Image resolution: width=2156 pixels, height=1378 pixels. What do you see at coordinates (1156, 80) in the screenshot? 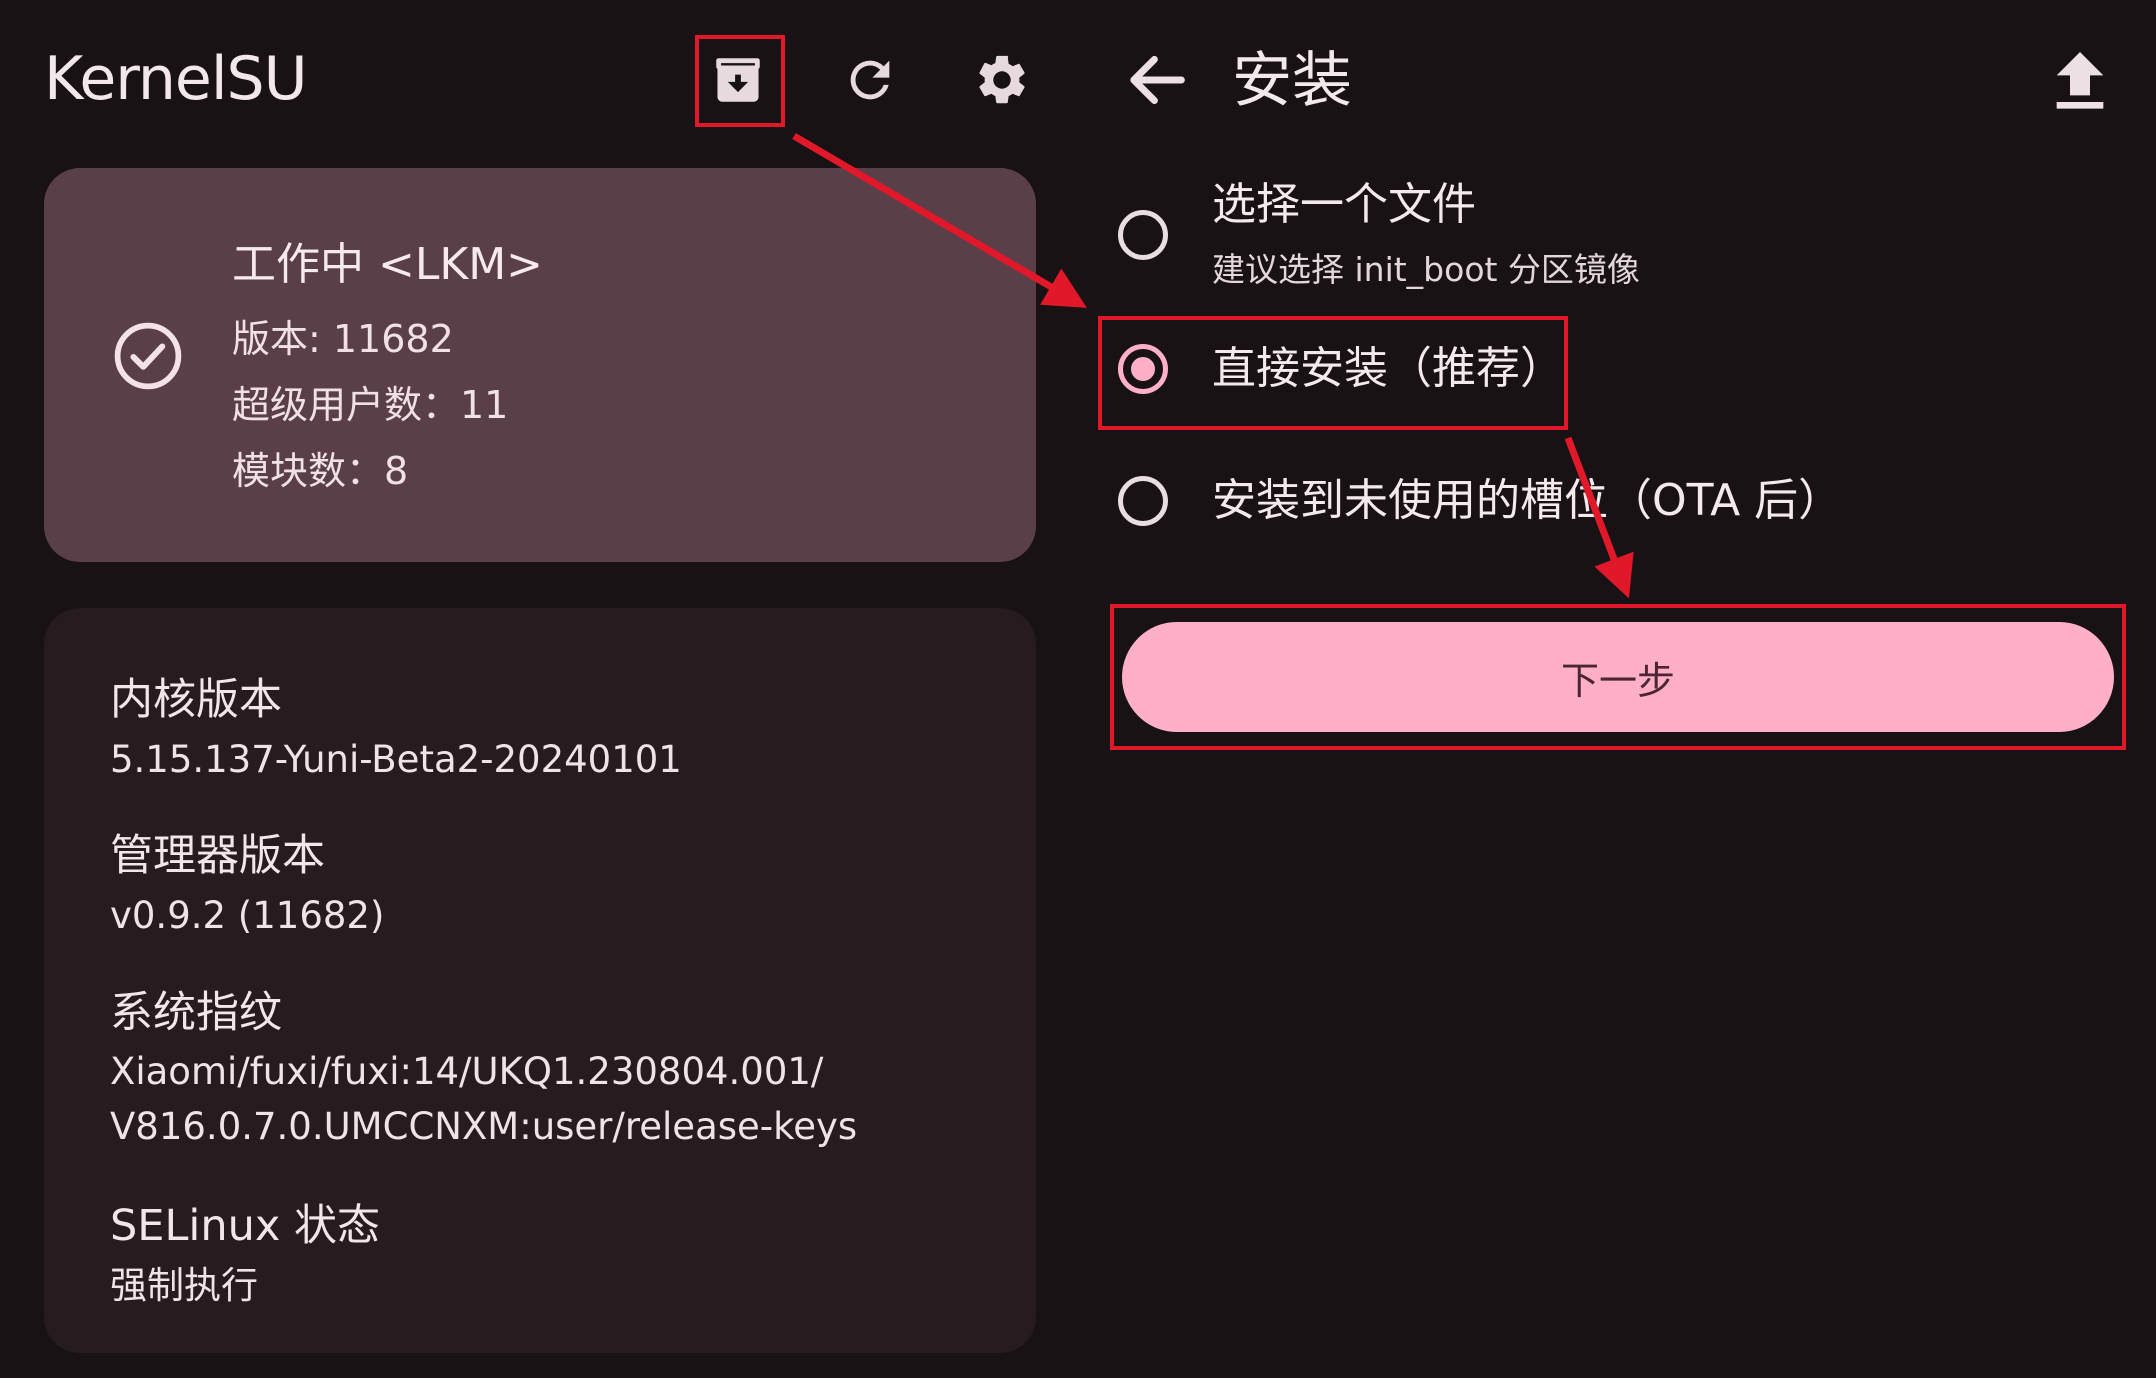
I see `arrow-left-icon` at bounding box center [1156, 80].